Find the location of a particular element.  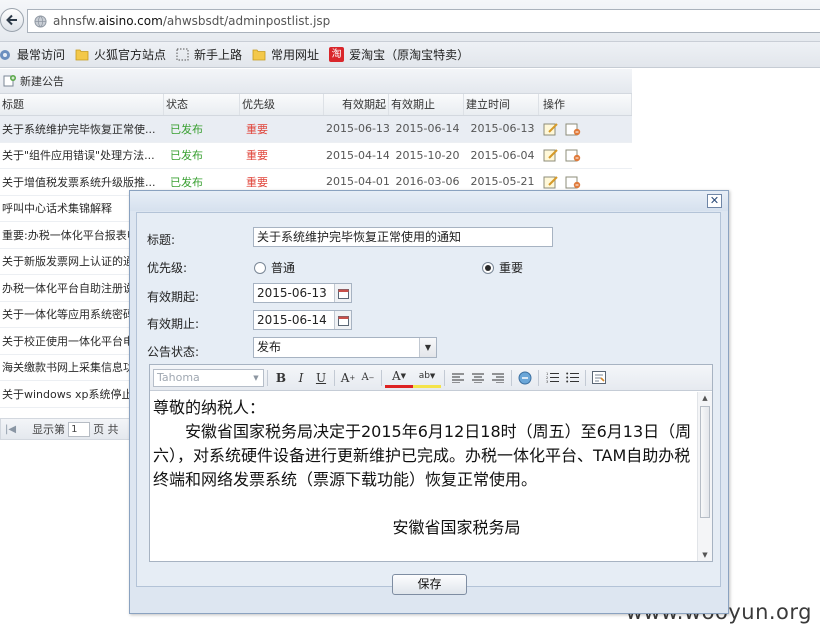

save-button: 保存 is located at coordinates (429, 584).